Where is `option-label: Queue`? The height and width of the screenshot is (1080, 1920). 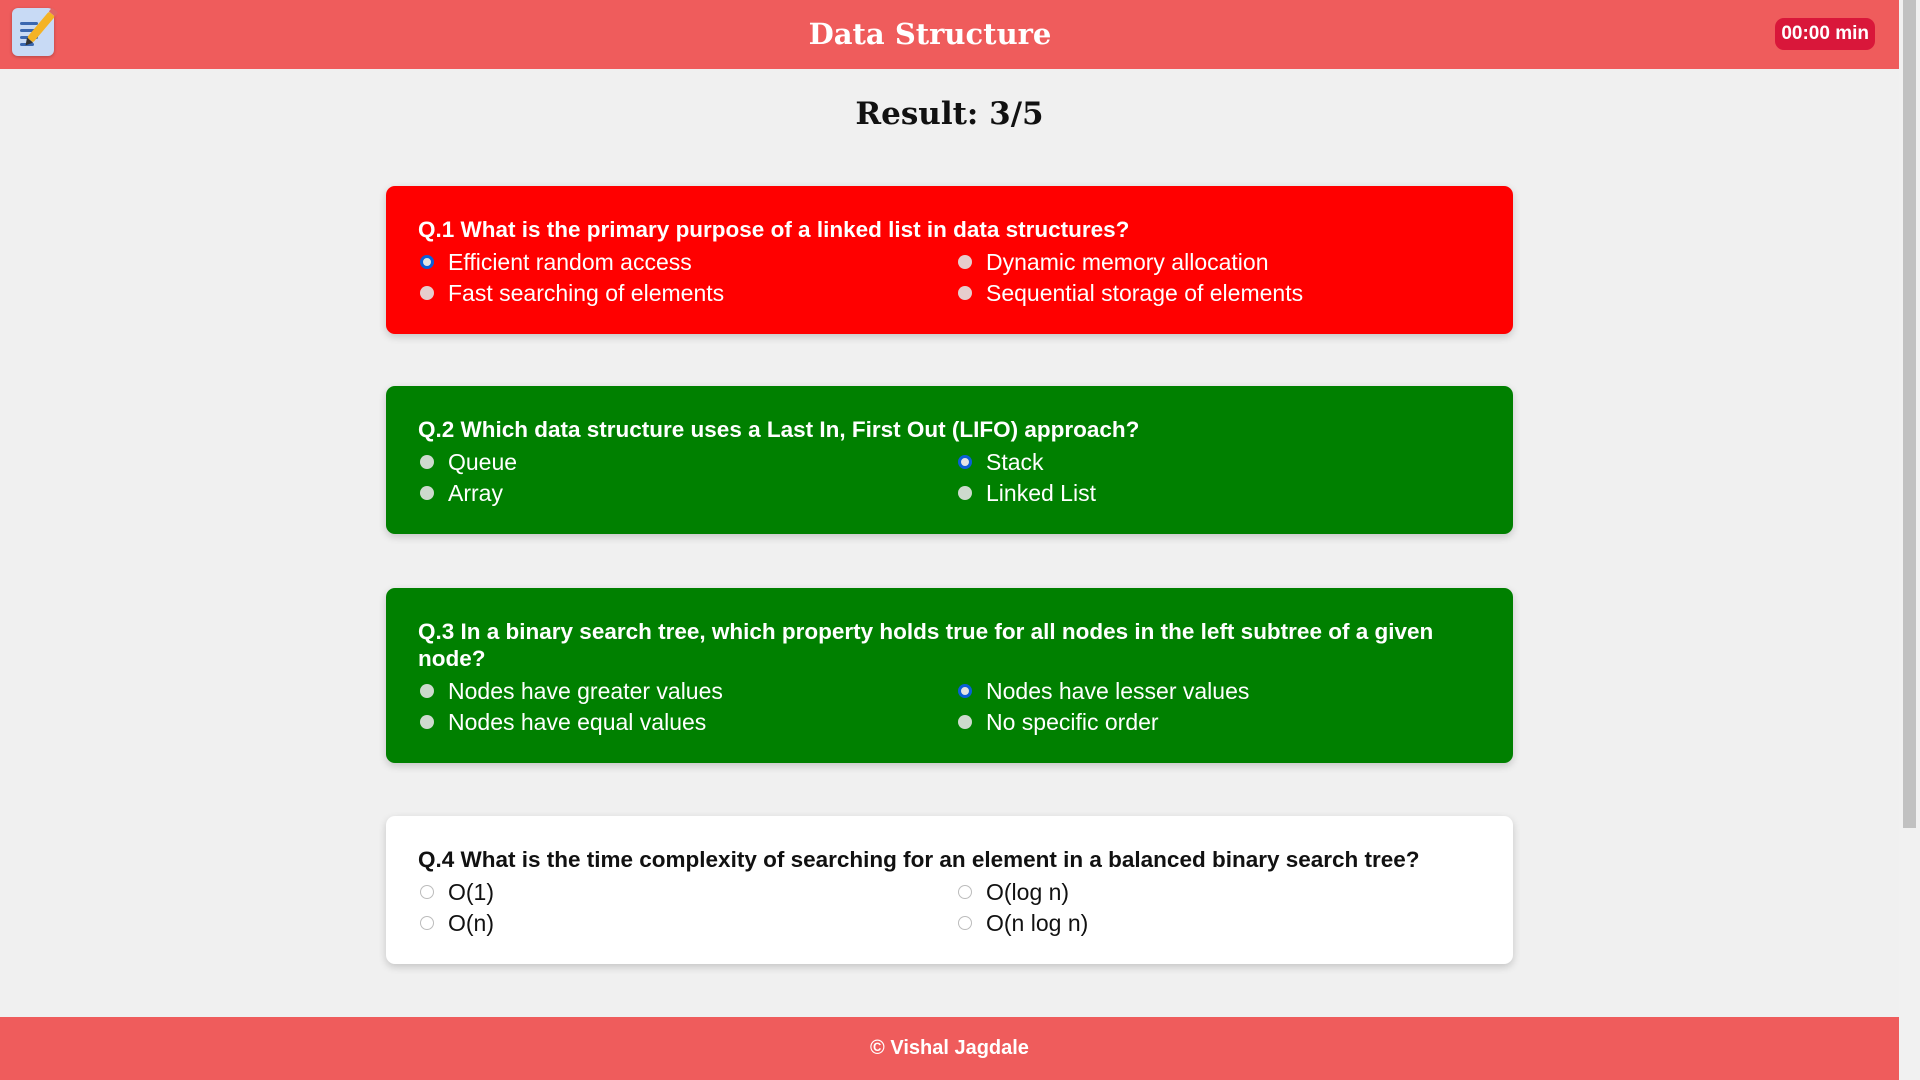
option-label: Queue is located at coordinates (483, 461).